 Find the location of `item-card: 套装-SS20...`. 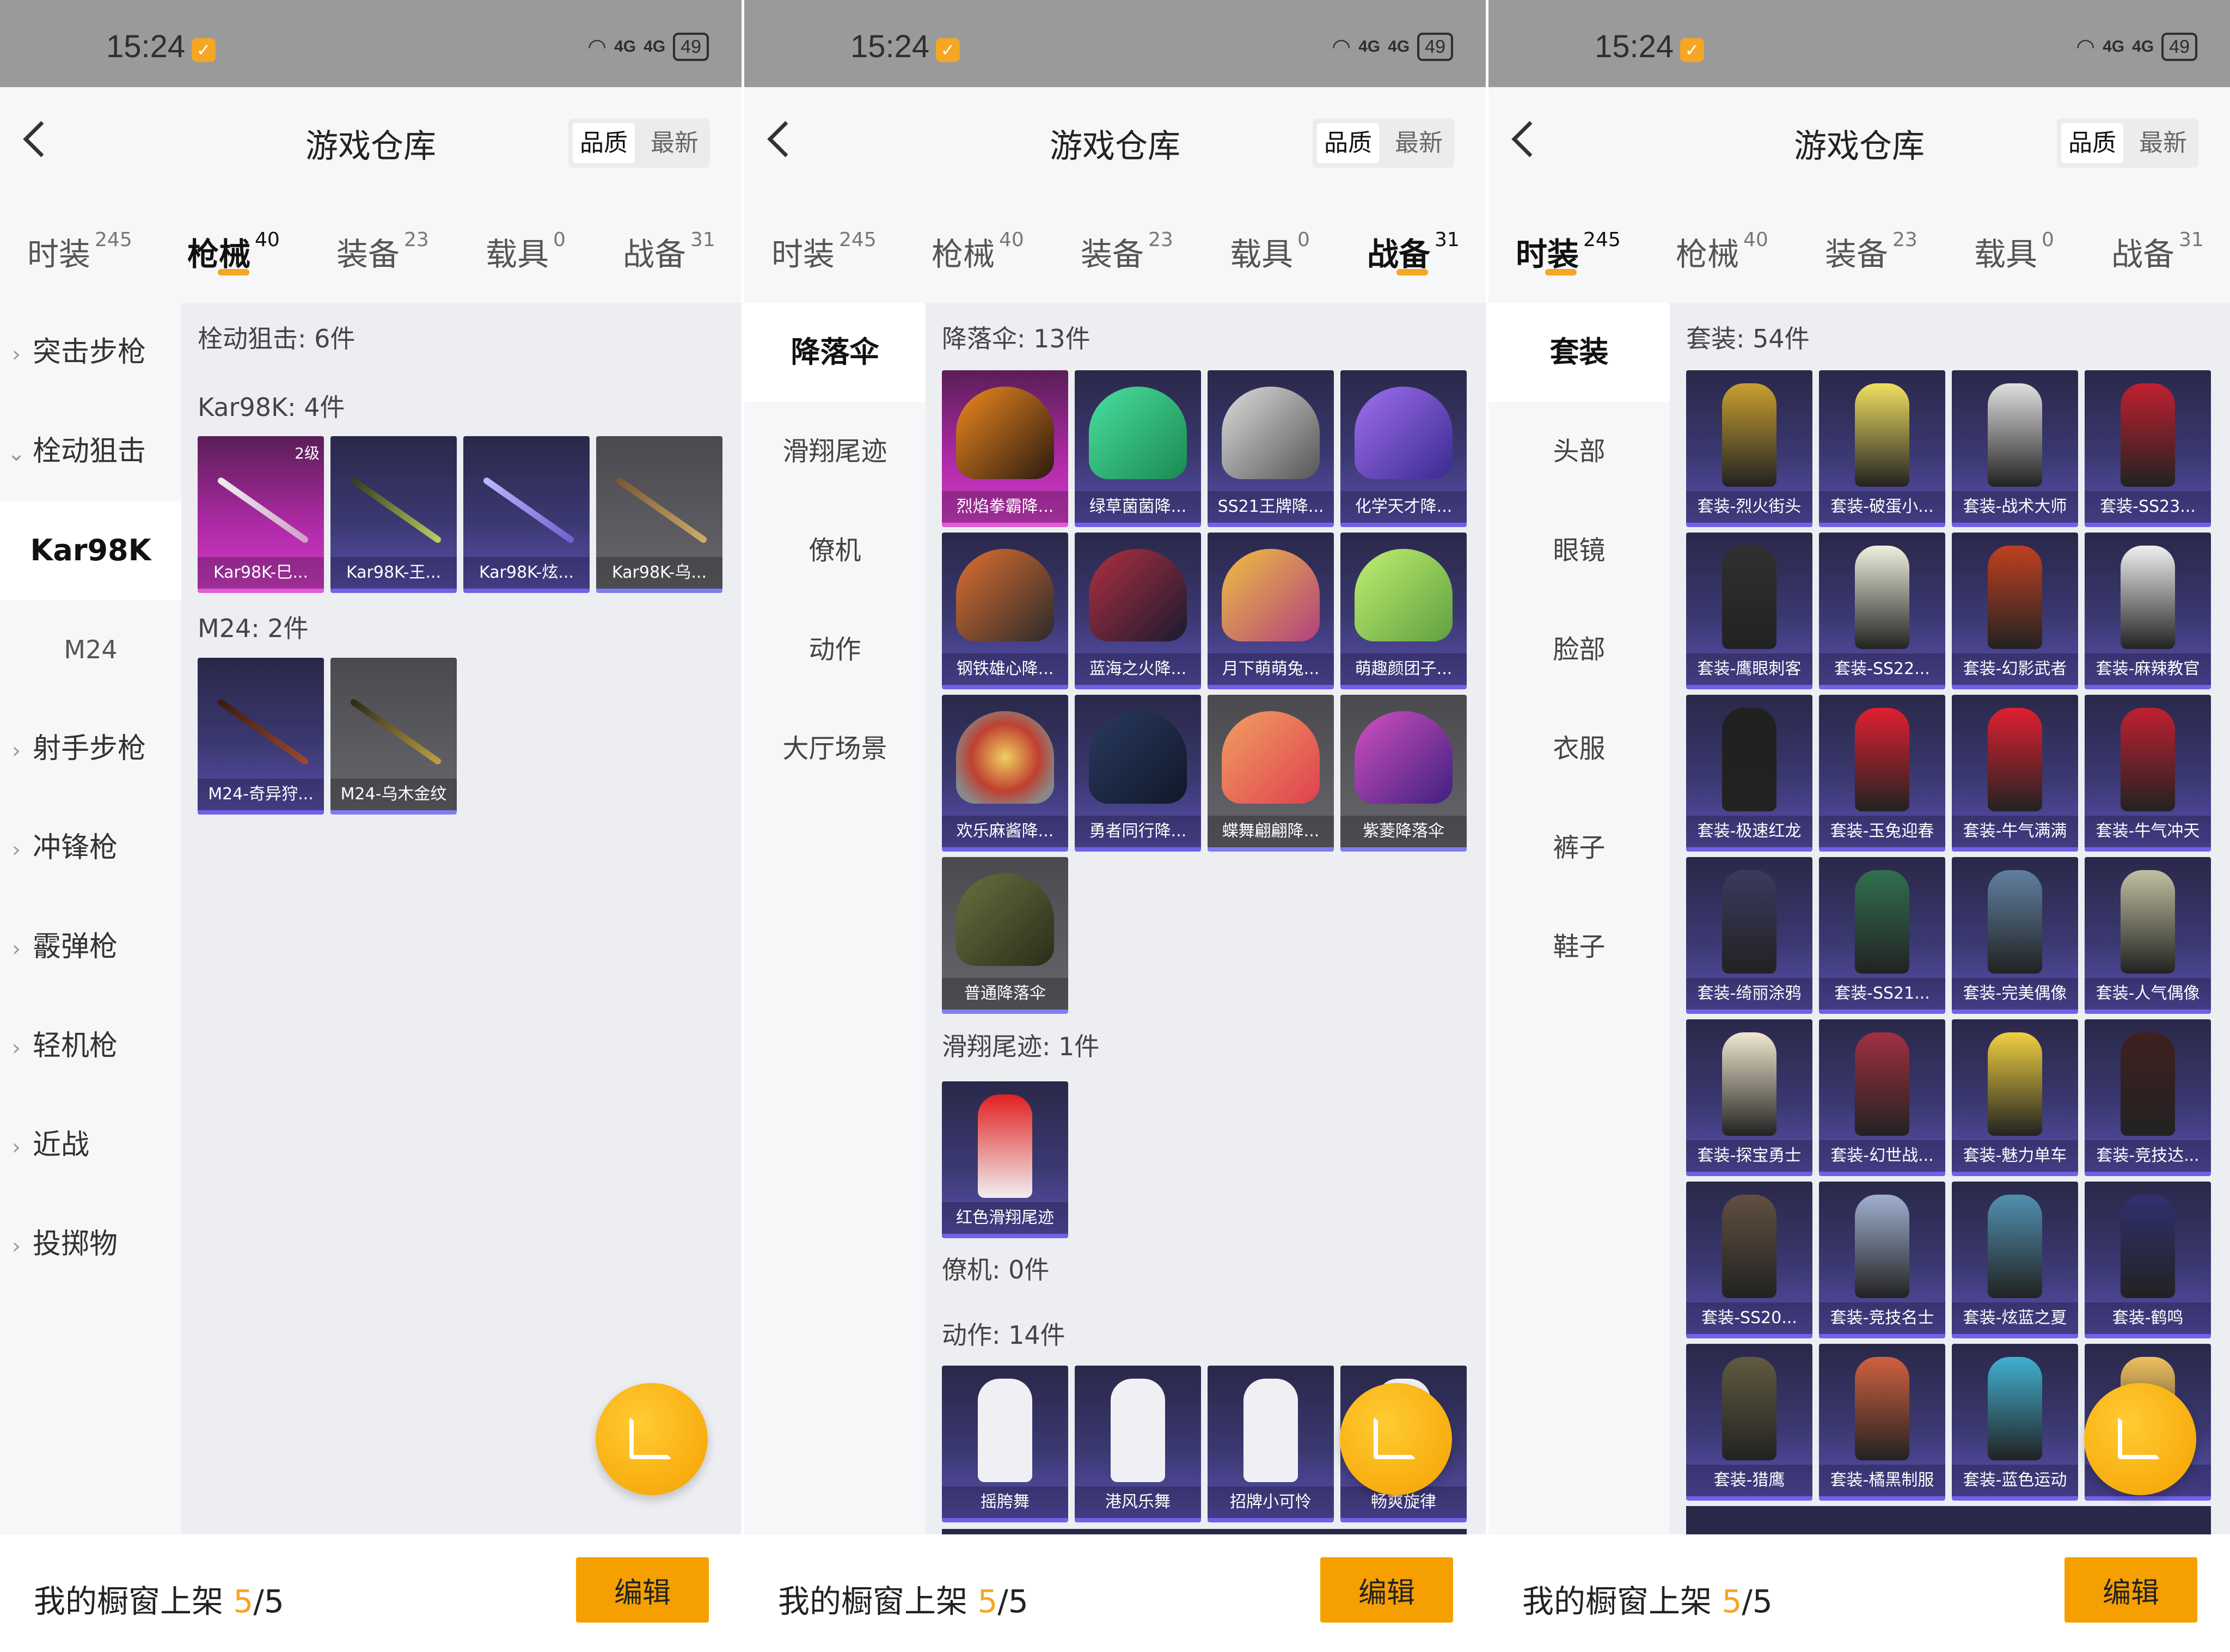

item-card: 套装-SS20... is located at coordinates (1749, 1260).